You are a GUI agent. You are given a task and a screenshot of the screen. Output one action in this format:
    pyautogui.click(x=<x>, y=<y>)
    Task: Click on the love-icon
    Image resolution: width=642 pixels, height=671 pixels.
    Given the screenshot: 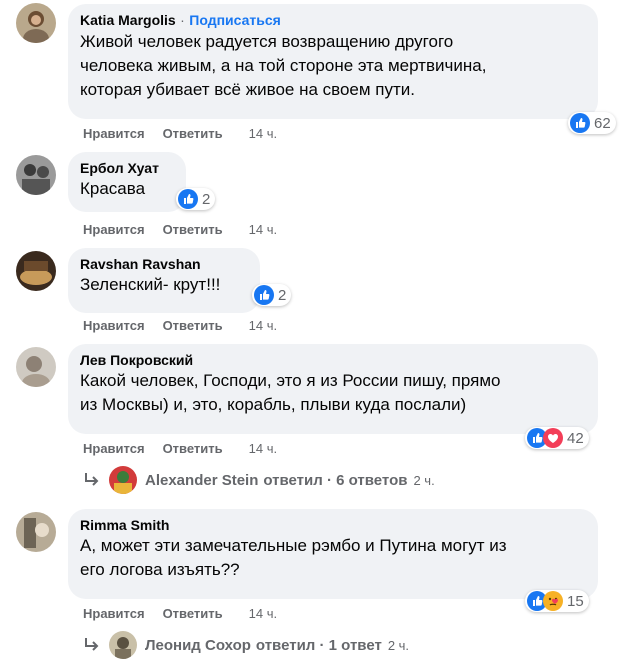 What is the action you would take?
    pyautogui.click(x=553, y=438)
    